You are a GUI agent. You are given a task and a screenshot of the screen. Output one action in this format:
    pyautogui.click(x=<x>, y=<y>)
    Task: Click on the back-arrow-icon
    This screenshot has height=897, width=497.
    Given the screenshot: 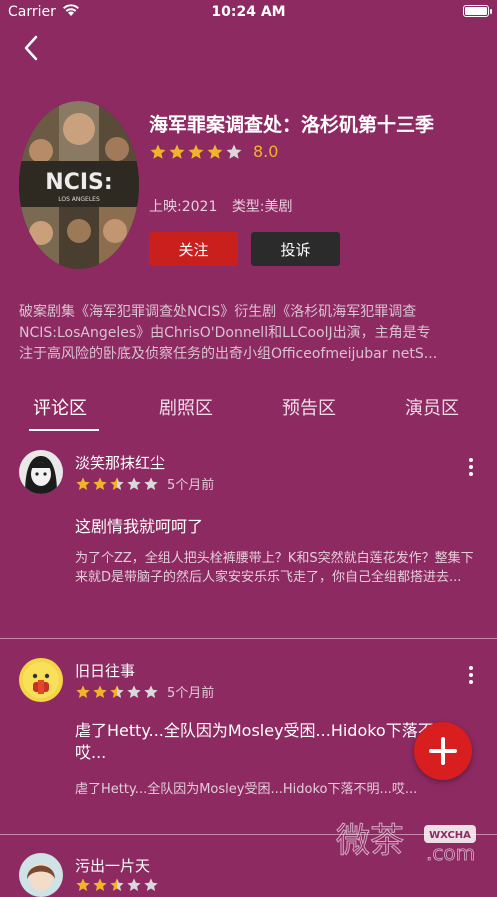 What is the action you would take?
    pyautogui.click(x=32, y=48)
    